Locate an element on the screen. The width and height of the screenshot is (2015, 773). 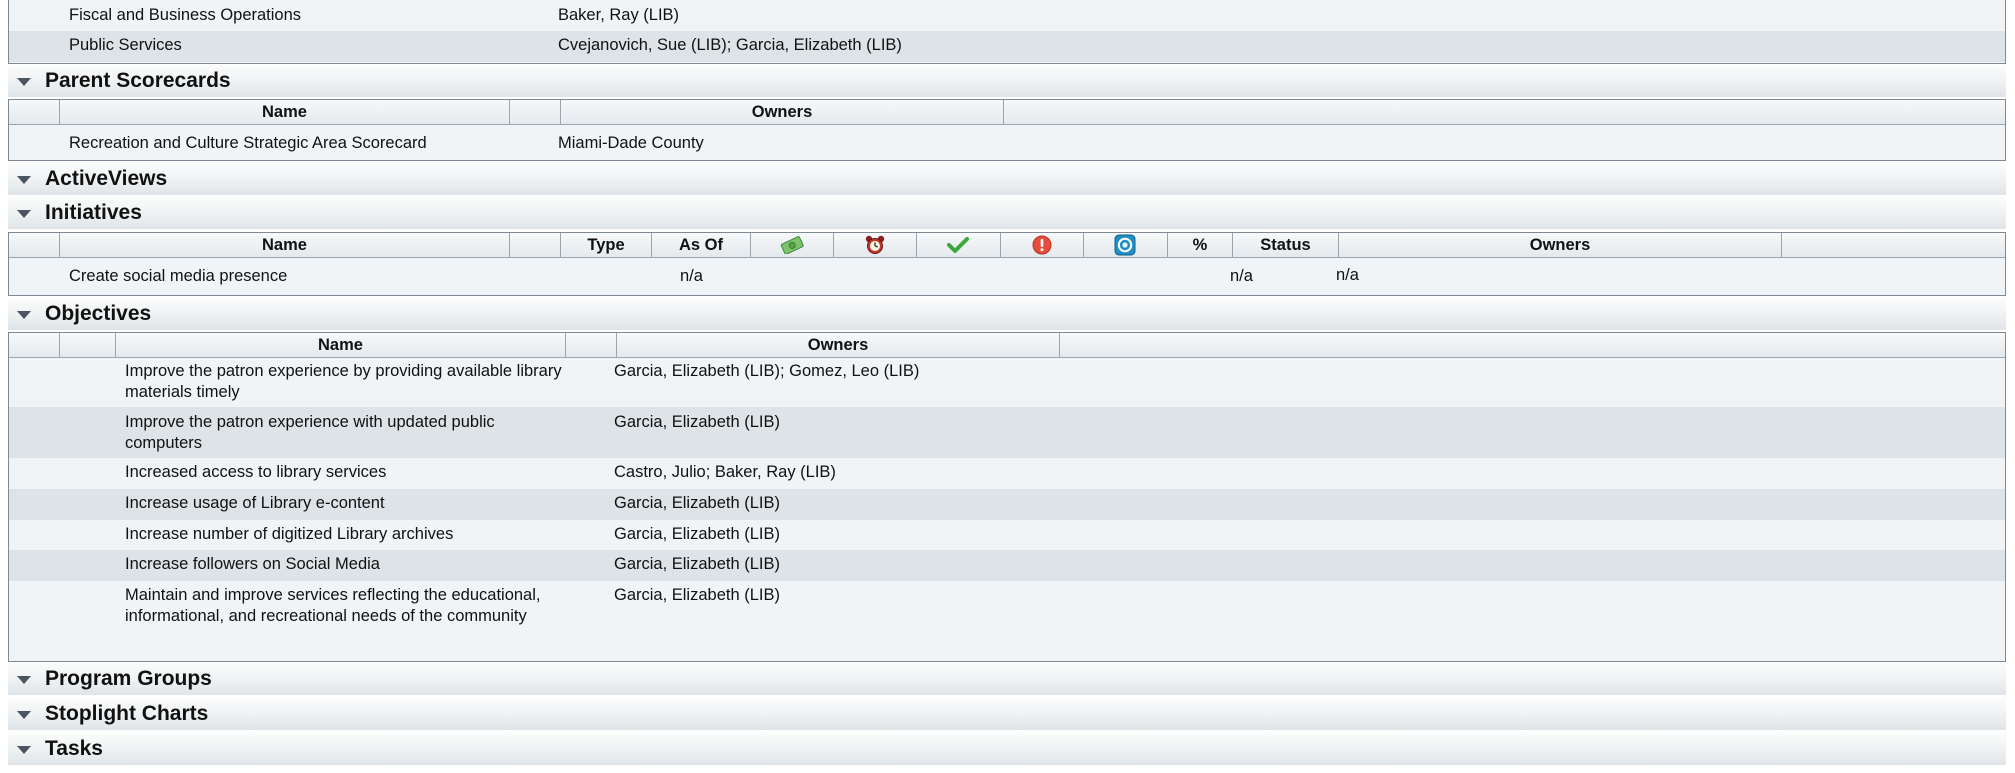
alarm-clock-icon is located at coordinates (875, 244).